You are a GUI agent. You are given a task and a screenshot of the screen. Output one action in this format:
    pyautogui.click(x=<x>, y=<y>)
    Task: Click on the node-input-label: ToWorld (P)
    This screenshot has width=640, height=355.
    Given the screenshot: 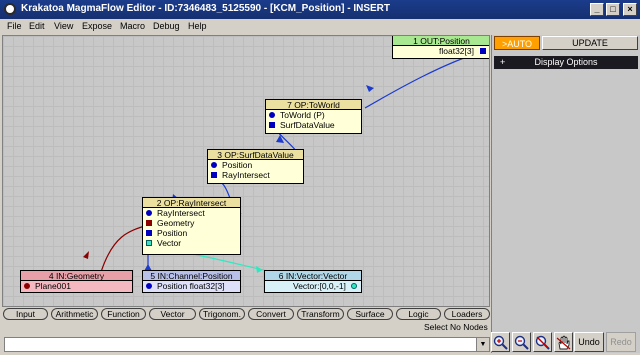 What is the action you would take?
    pyautogui.click(x=302, y=115)
    